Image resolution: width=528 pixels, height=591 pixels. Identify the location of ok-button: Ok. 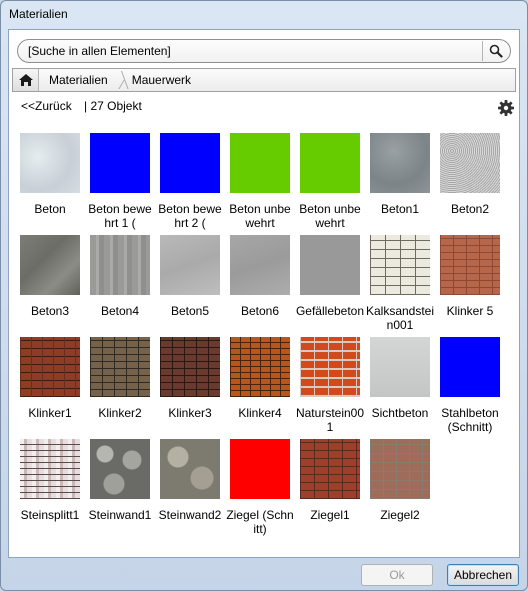
(397, 575).